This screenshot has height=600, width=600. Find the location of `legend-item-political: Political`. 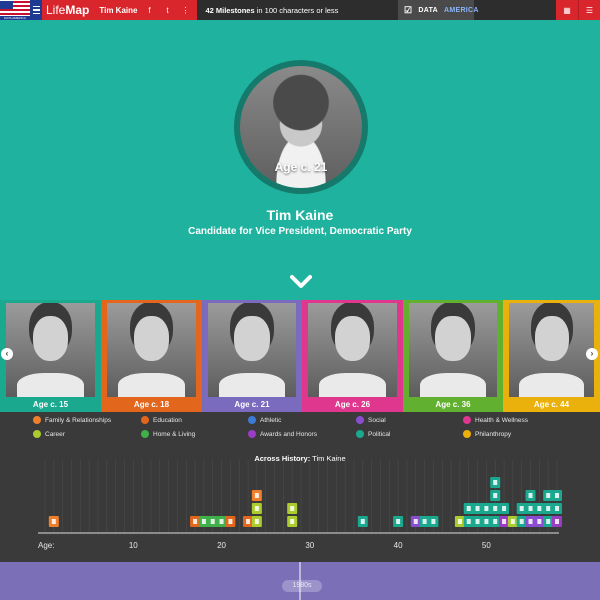

legend-item-political: Political is located at coordinates (373, 434).